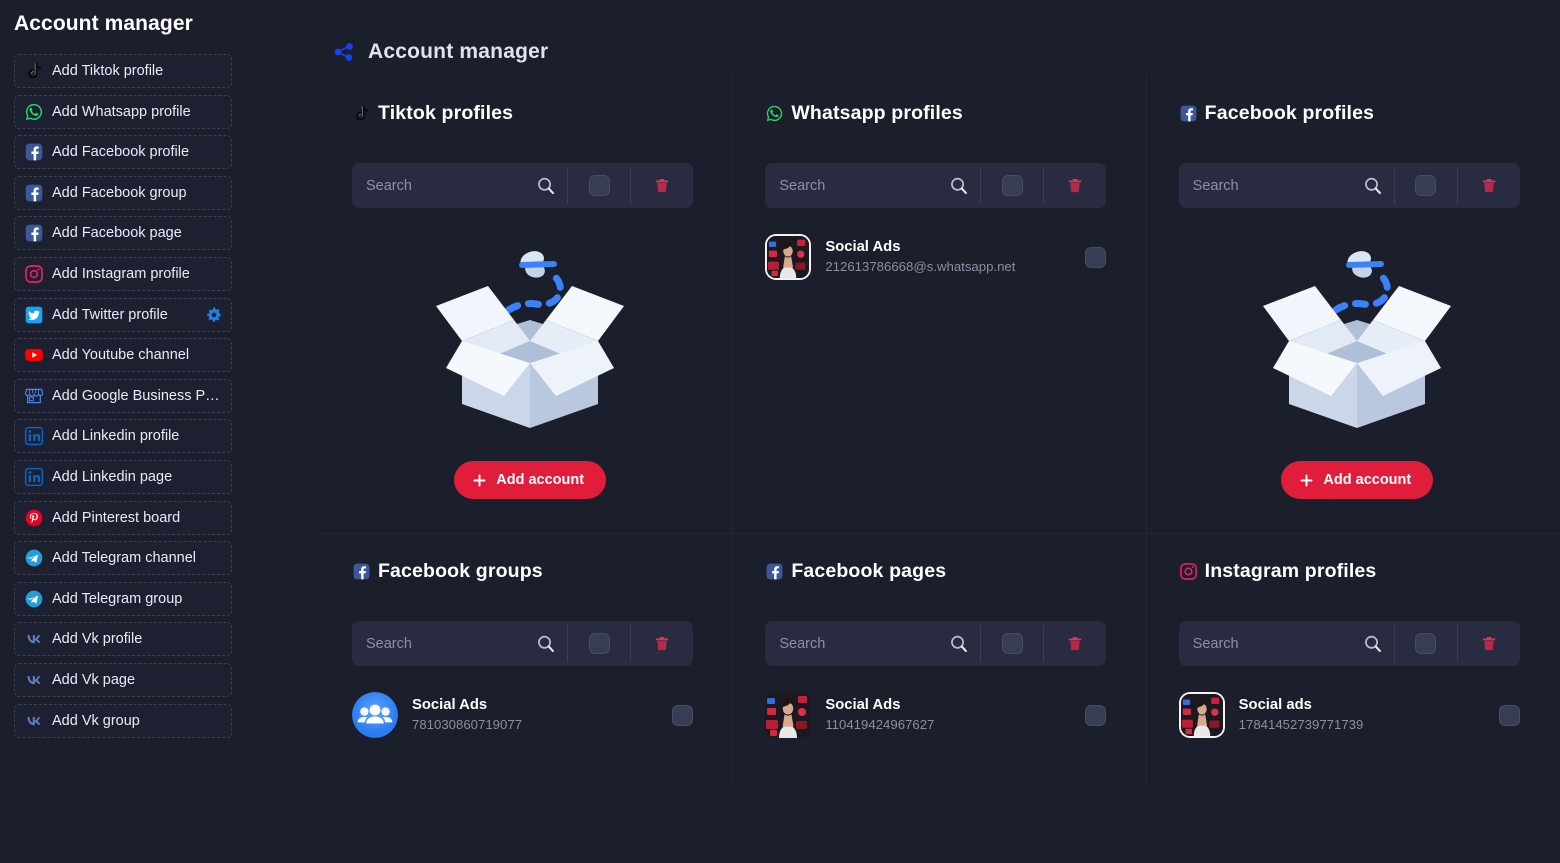  Describe the element at coordinates (123, 639) in the screenshot. I see `sidebar-item-add-vk-profile: Add Vk profile` at that location.